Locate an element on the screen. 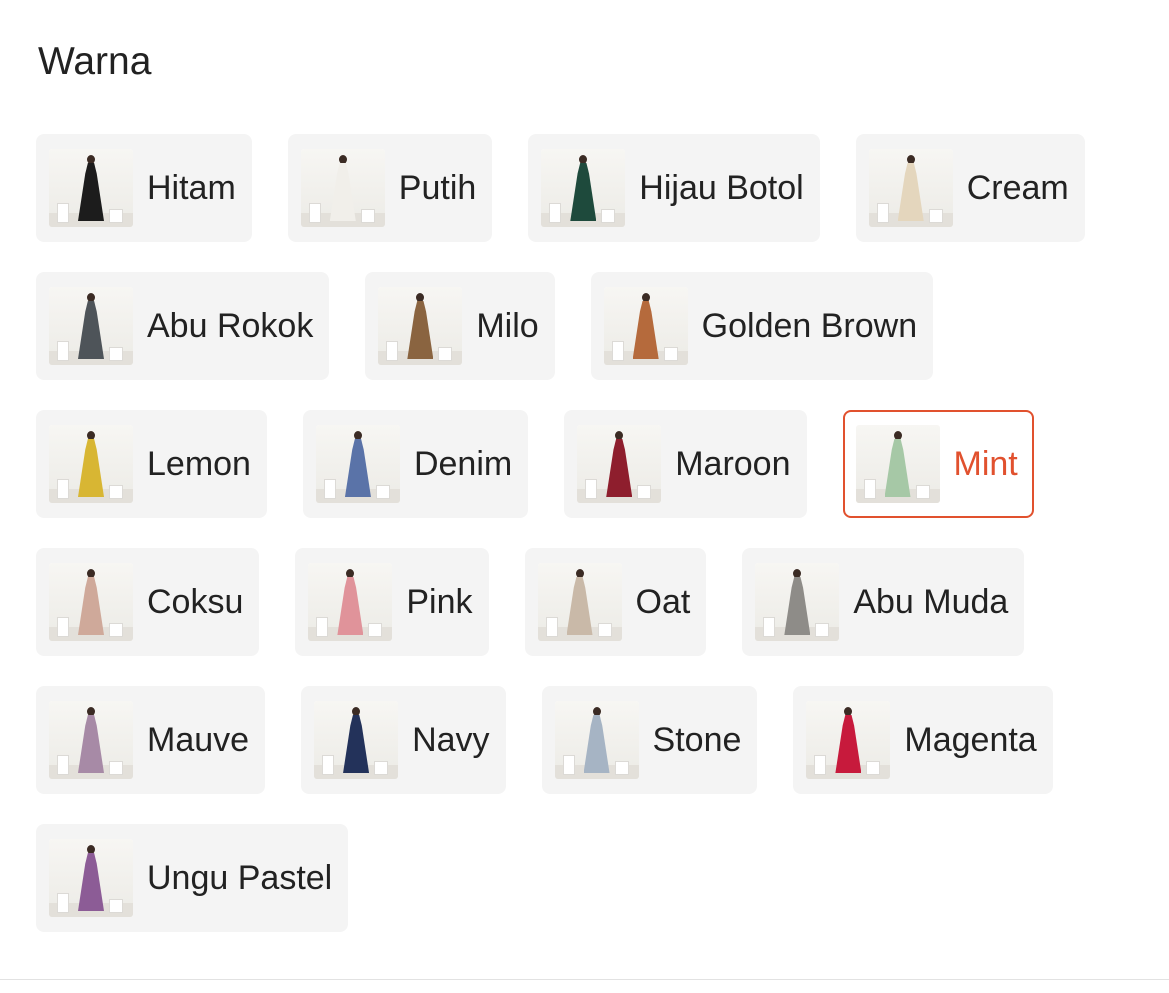 The height and width of the screenshot is (993, 1169). color-option-mint: Mint is located at coordinates (938, 464).